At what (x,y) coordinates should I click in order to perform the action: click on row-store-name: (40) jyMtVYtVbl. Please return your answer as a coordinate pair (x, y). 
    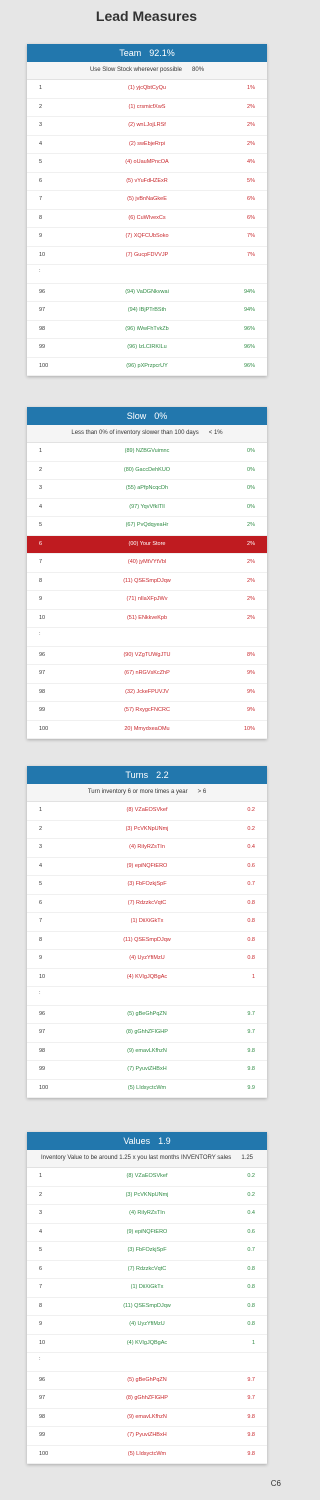
    Looking at the image, I should click on (147, 562).